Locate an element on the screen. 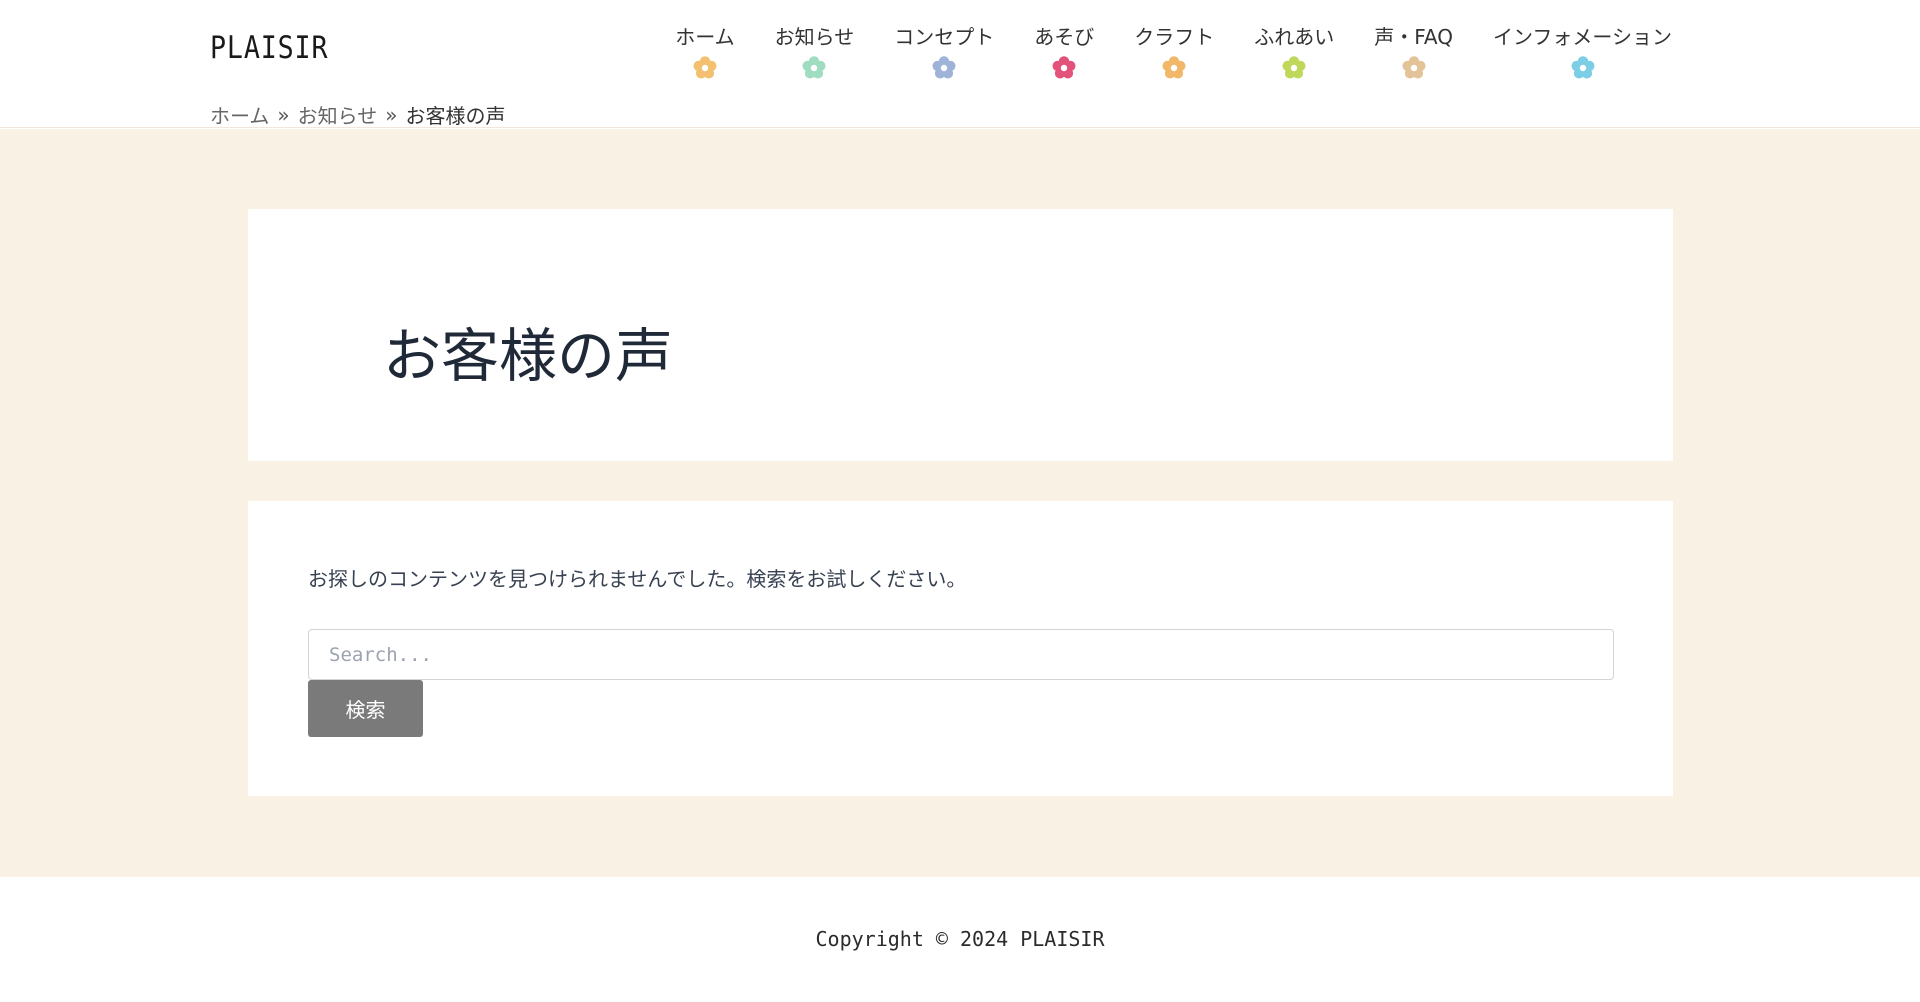 The height and width of the screenshot is (1002, 1920). search-button: 検索 is located at coordinates (365, 708).